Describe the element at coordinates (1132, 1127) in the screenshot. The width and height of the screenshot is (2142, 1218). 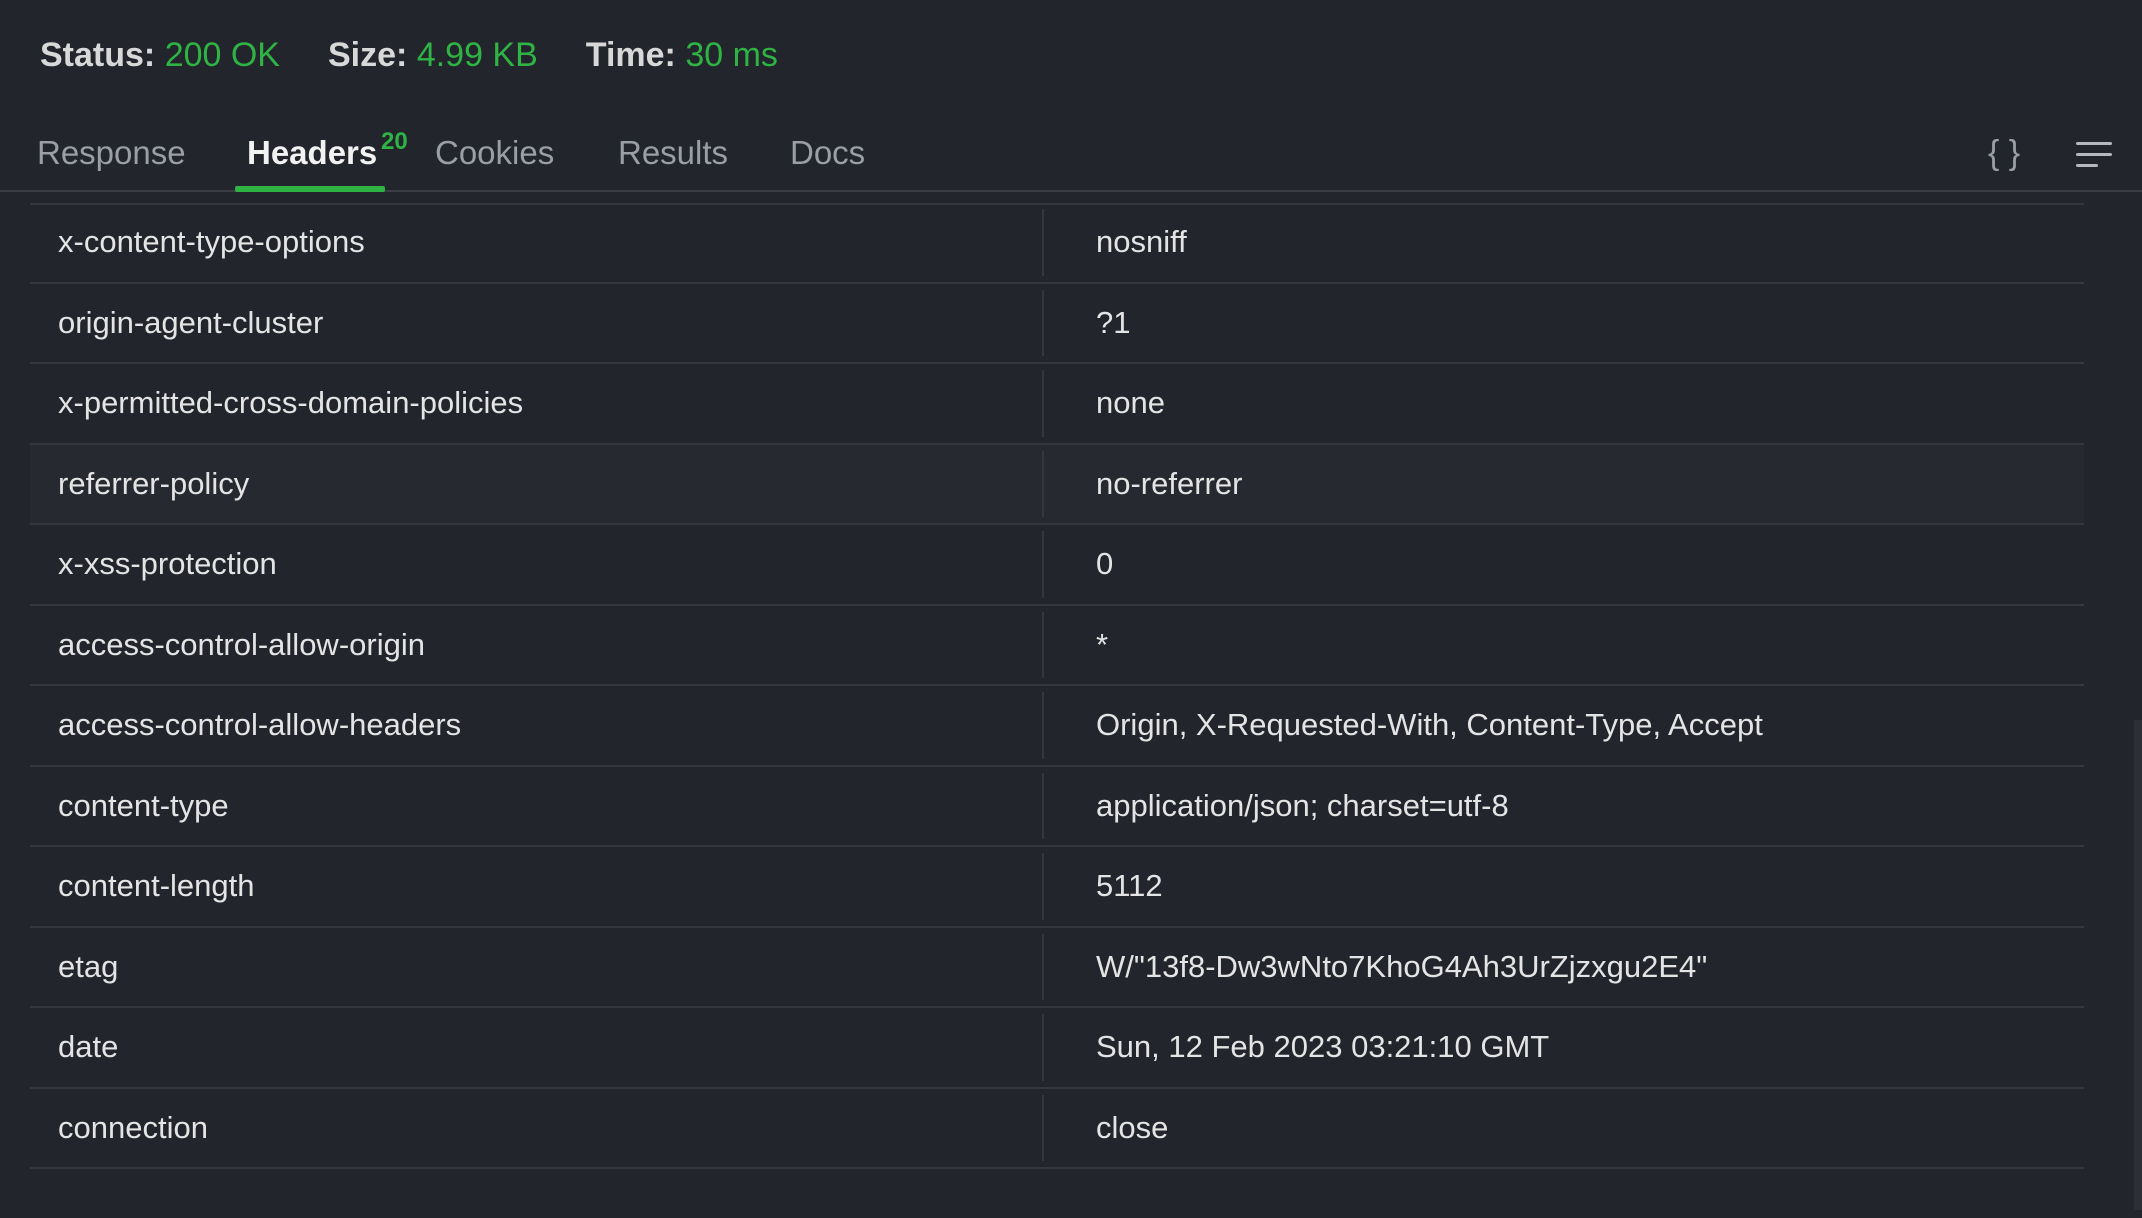
I see `header-value: close` at that location.